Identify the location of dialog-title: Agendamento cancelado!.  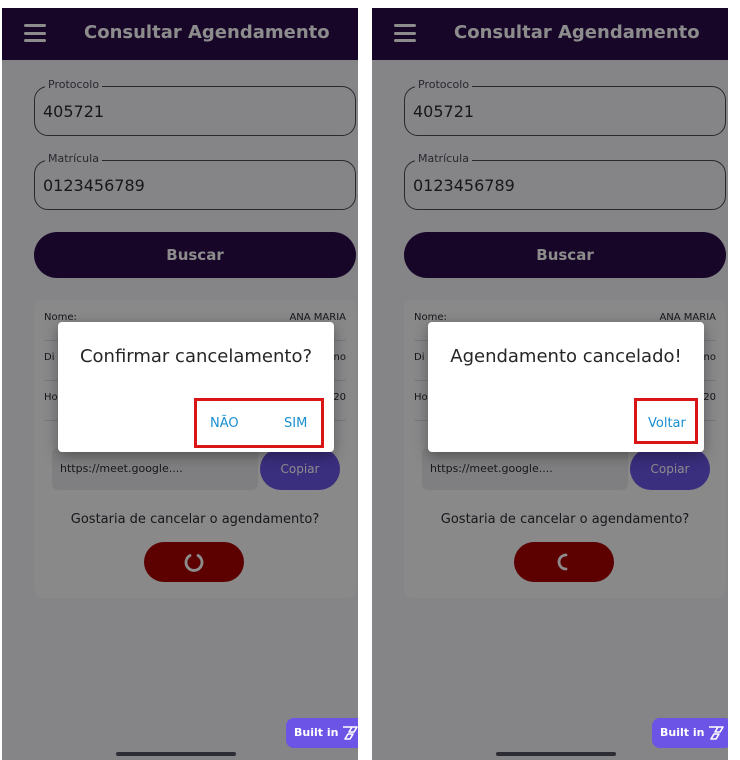
(566, 356).